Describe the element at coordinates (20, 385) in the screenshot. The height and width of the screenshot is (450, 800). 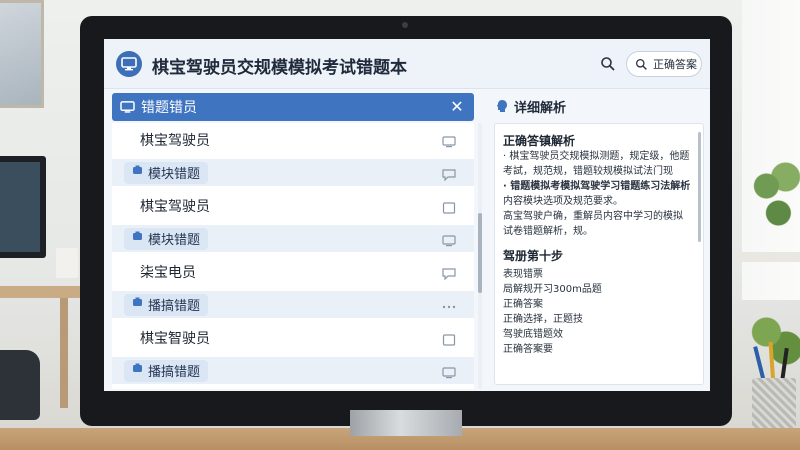
I see `background-chair` at that location.